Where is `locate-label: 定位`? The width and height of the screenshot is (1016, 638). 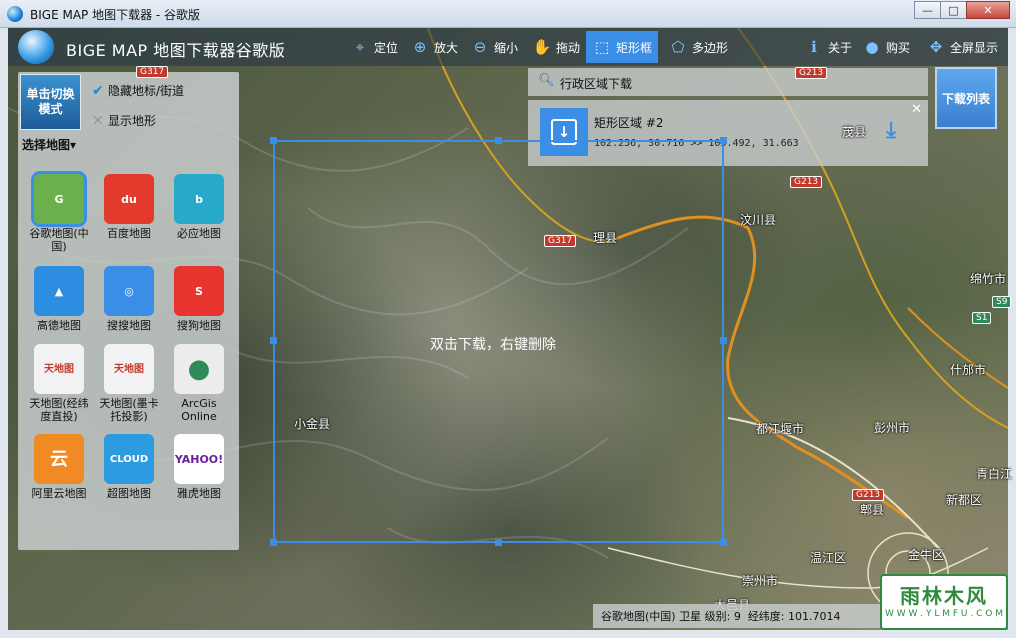
locate-label: 定位 is located at coordinates (386, 47).